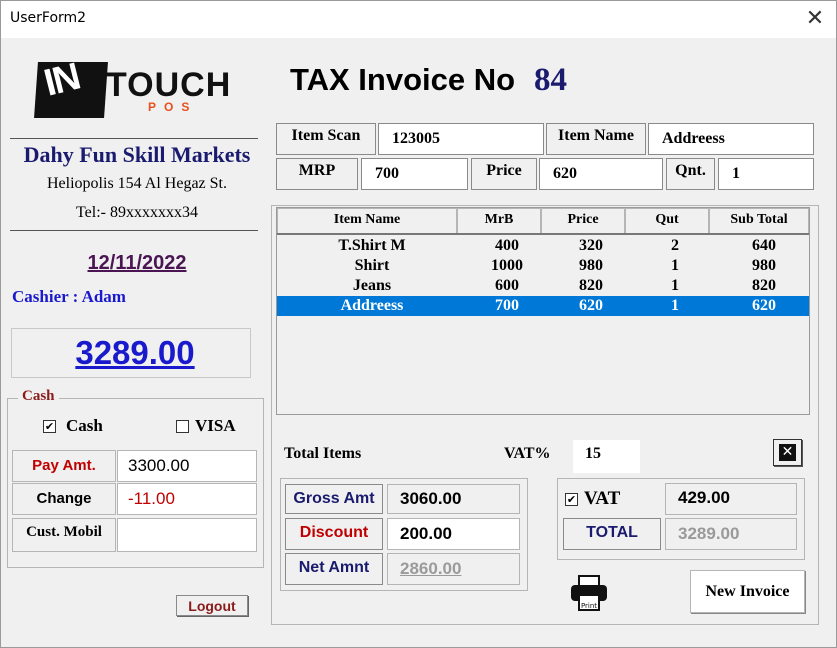 The height and width of the screenshot is (648, 837). What do you see at coordinates (317, 174) in the screenshot?
I see `mrp-label: MRP` at bounding box center [317, 174].